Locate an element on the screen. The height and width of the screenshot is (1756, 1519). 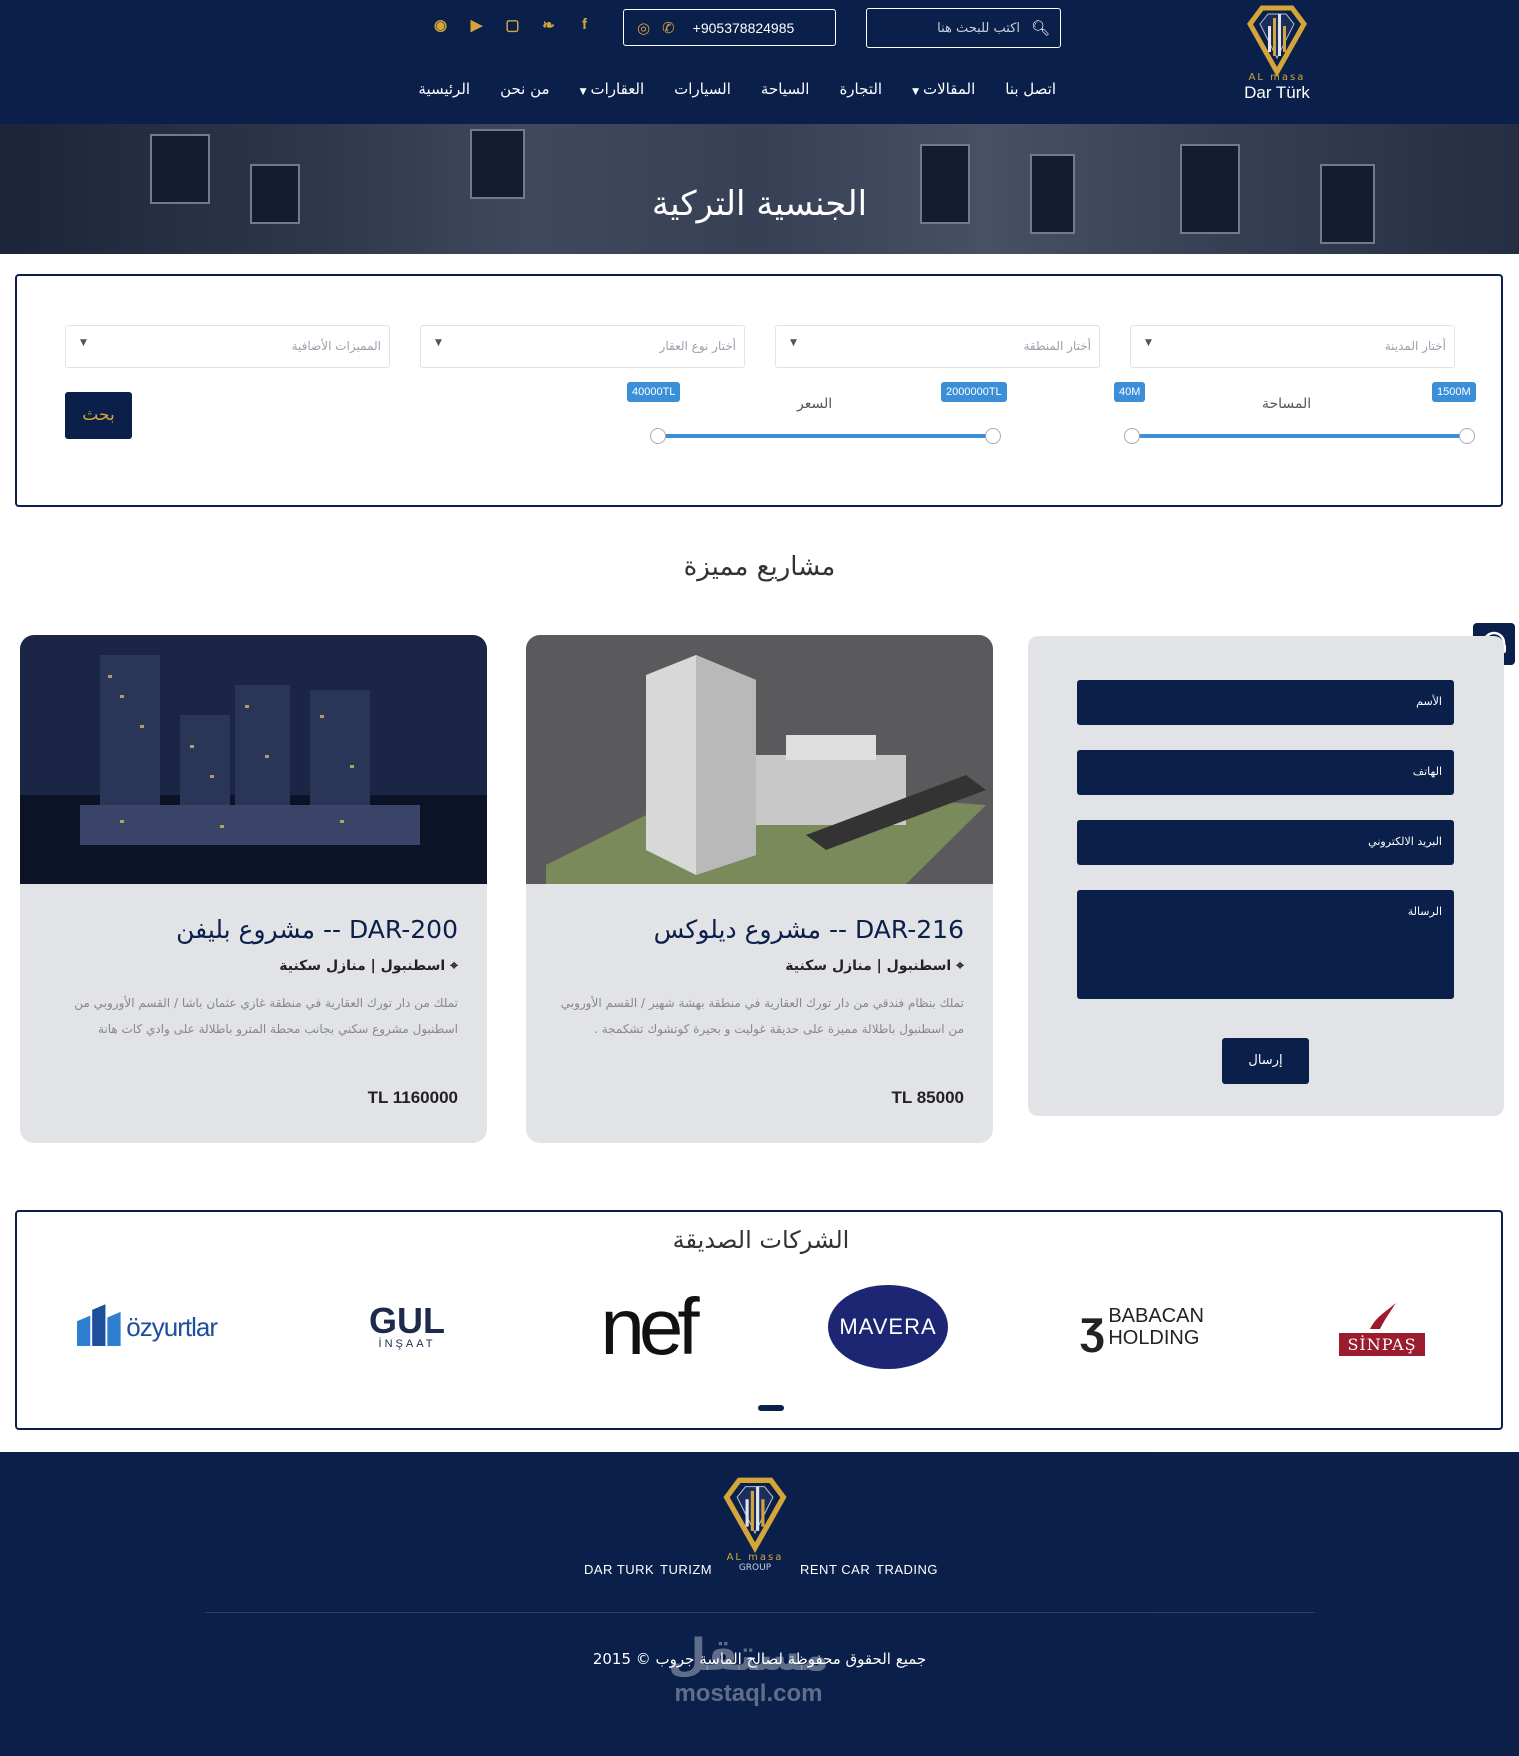
whatsapp-icon: ◎ is located at coordinates (643, 28).